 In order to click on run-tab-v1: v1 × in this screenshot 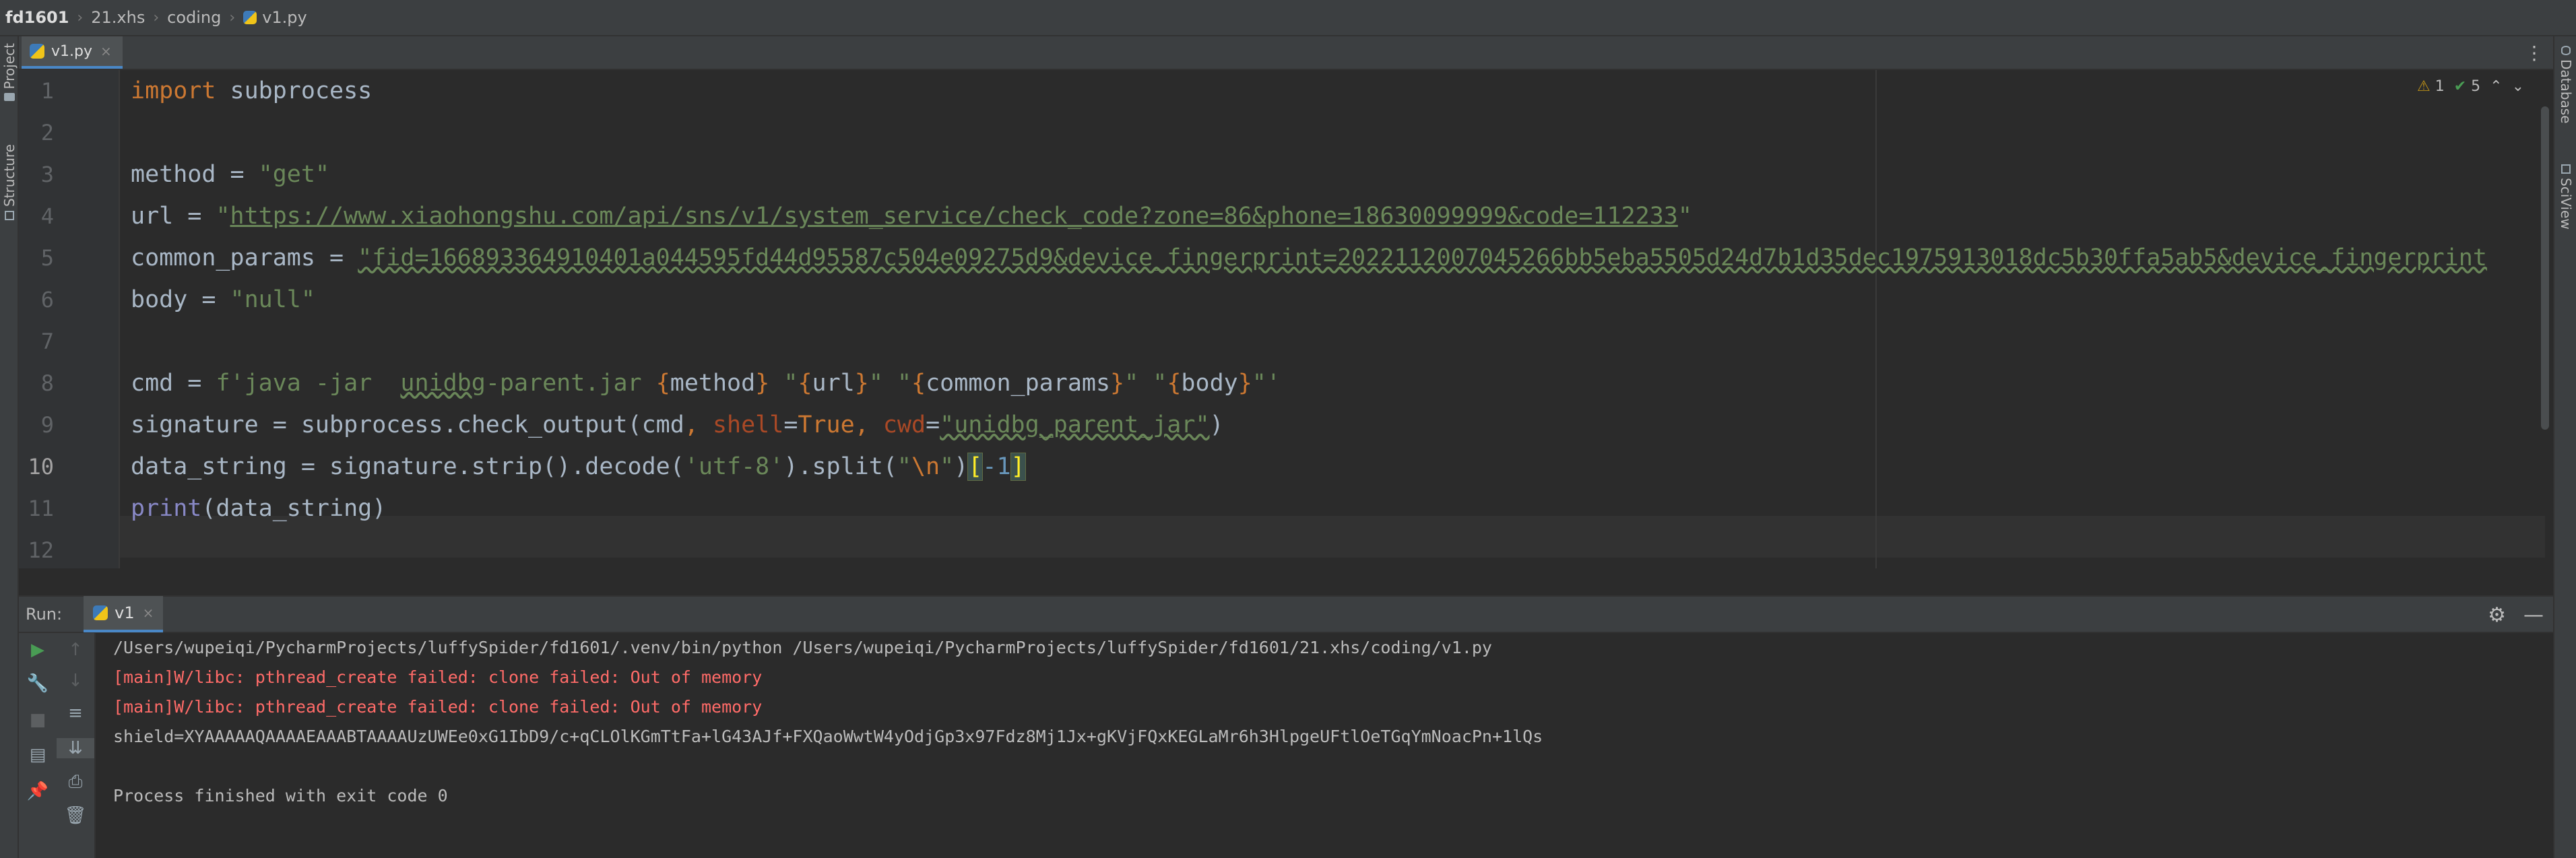, I will do `click(124, 614)`.